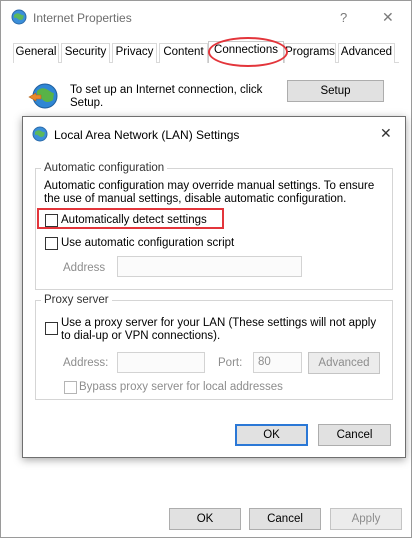 The width and height of the screenshot is (412, 538). Describe the element at coordinates (51, 220) in the screenshot. I see `auto-detect-checkbox` at that location.